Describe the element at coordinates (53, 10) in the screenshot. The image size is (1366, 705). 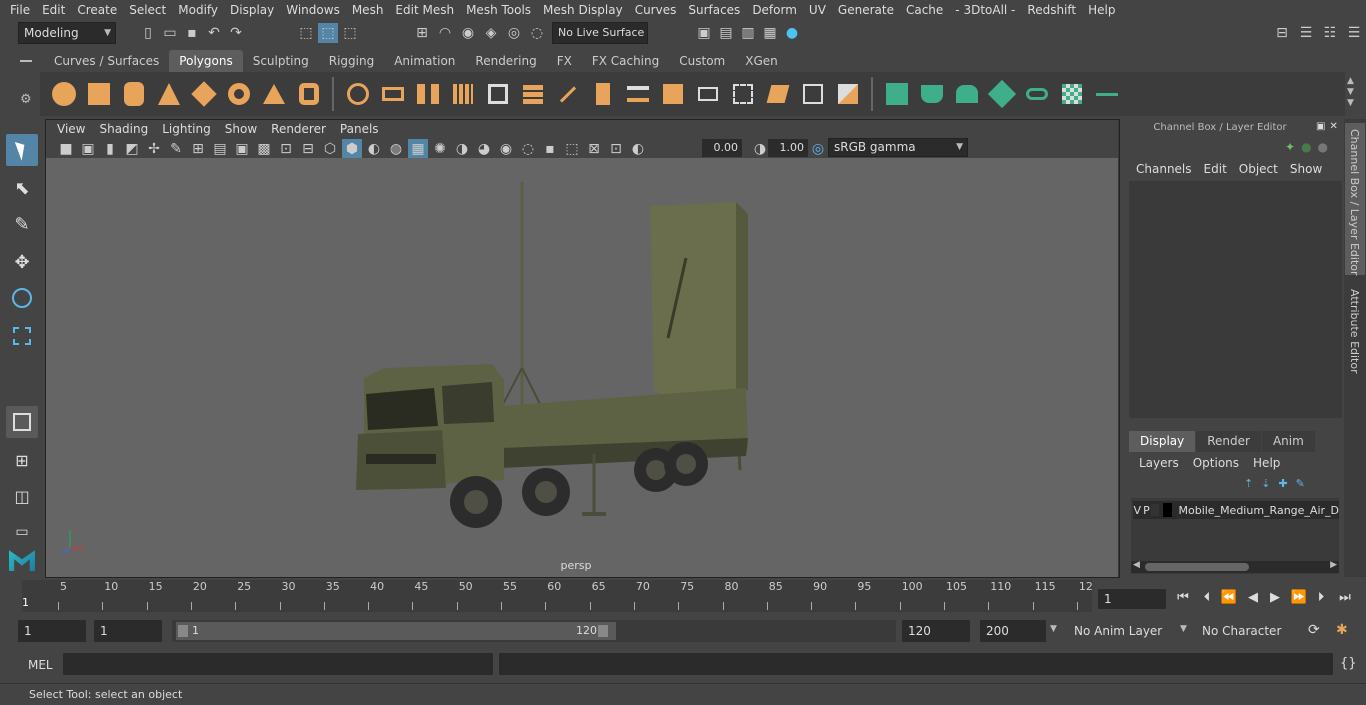
I see `menu-edit: Edit` at that location.